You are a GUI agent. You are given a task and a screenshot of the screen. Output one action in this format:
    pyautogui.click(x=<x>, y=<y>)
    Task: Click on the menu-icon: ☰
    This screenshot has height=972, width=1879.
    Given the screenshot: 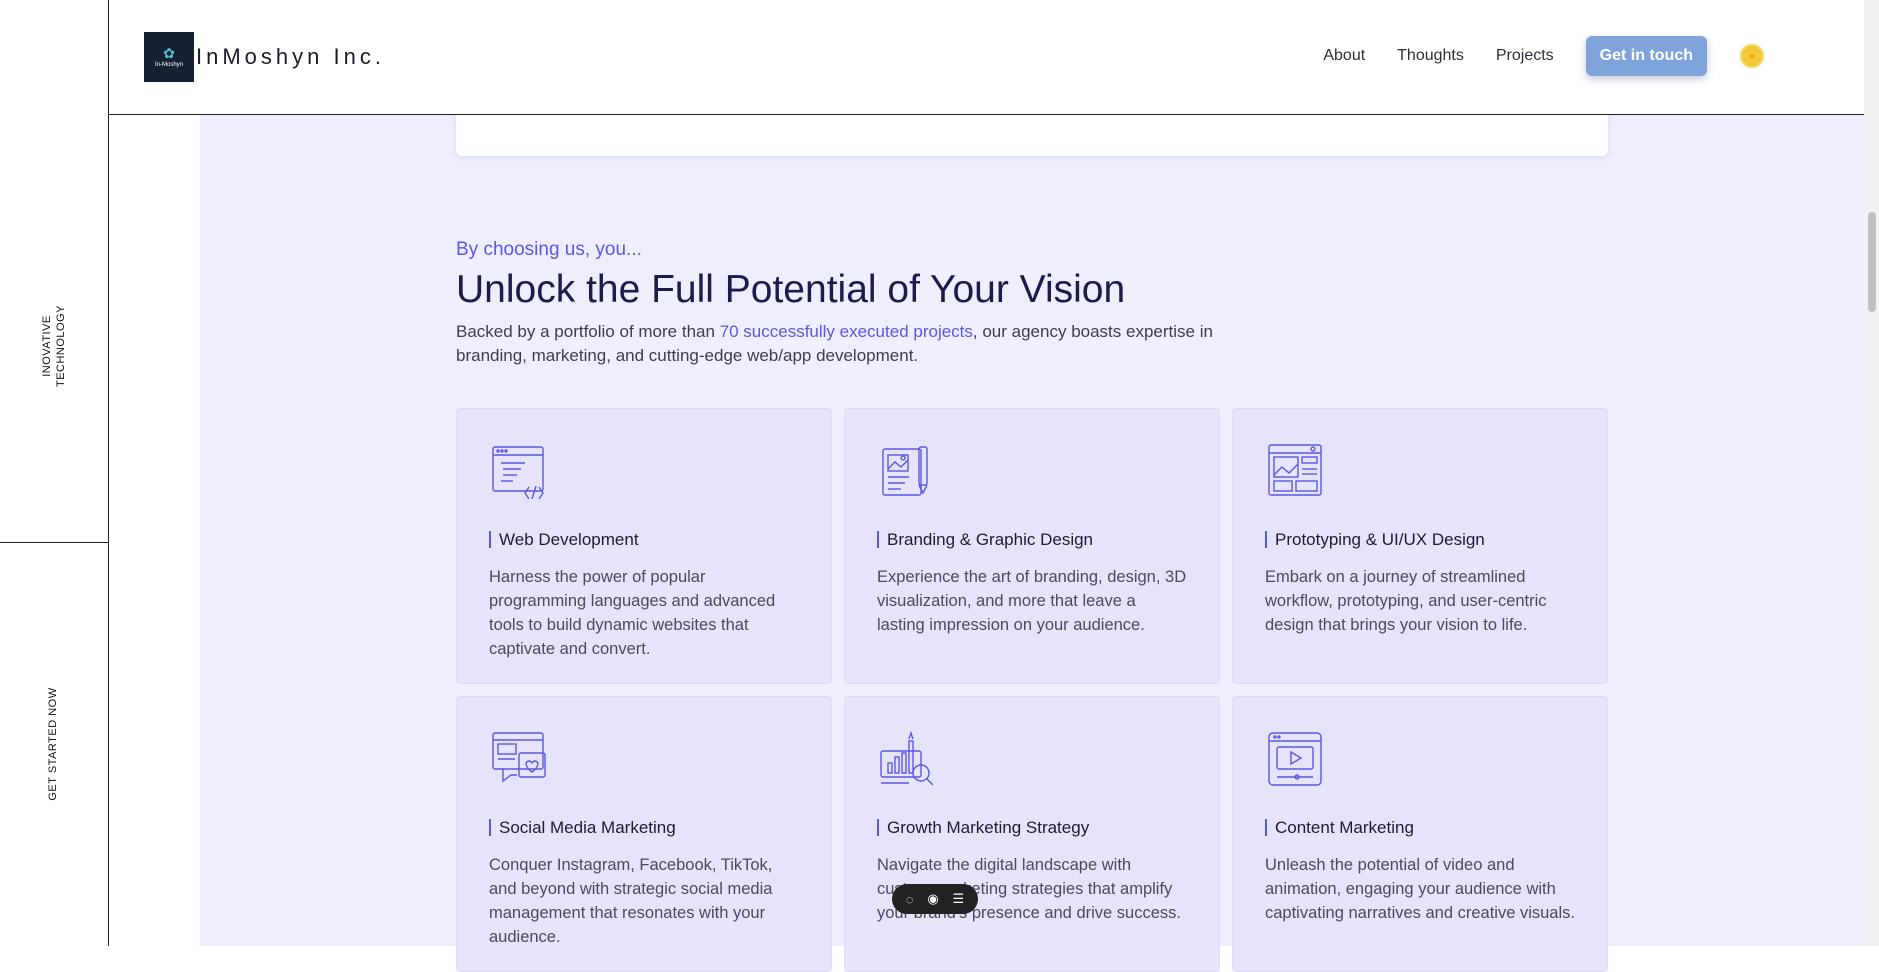 What is the action you would take?
    pyautogui.click(x=959, y=899)
    